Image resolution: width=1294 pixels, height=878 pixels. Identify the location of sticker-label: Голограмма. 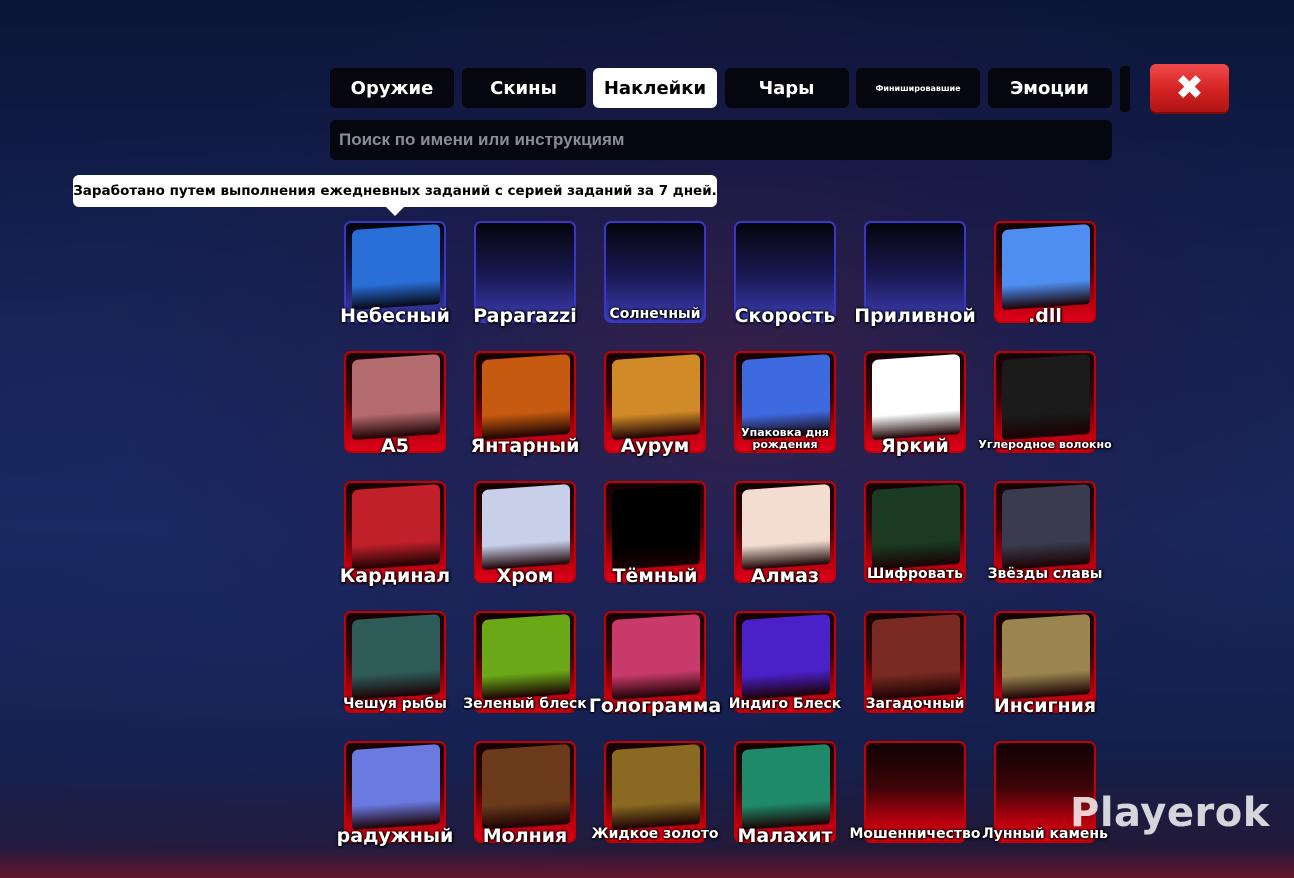
(655, 706).